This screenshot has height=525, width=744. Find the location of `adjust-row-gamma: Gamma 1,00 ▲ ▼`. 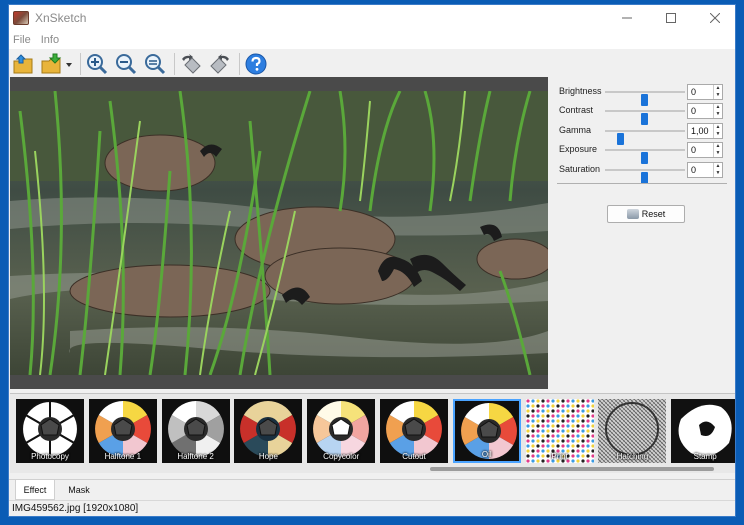

adjust-row-gamma: Gamma 1,00 ▲ ▼ is located at coordinates (643, 133).